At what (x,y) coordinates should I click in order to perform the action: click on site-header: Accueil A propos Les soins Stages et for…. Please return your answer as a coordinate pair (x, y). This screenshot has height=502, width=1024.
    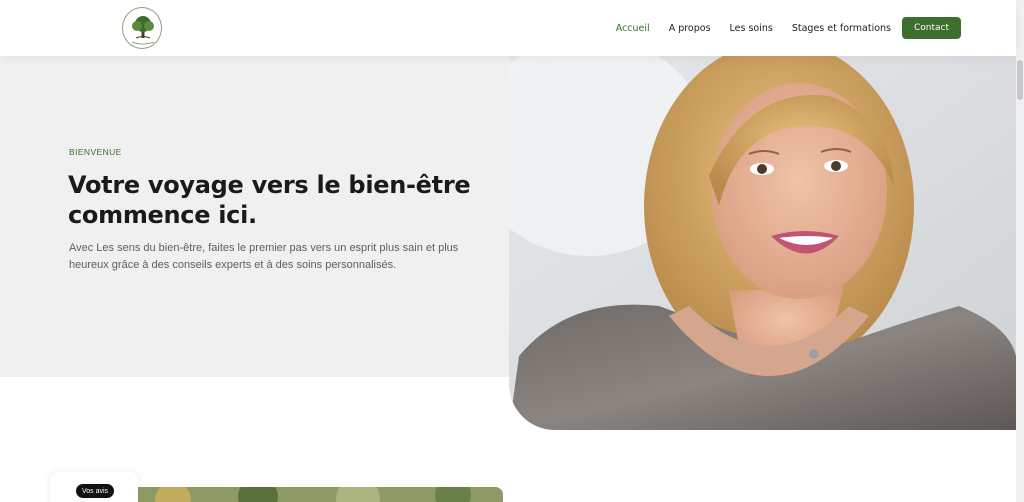
    Looking at the image, I should click on (508, 28).